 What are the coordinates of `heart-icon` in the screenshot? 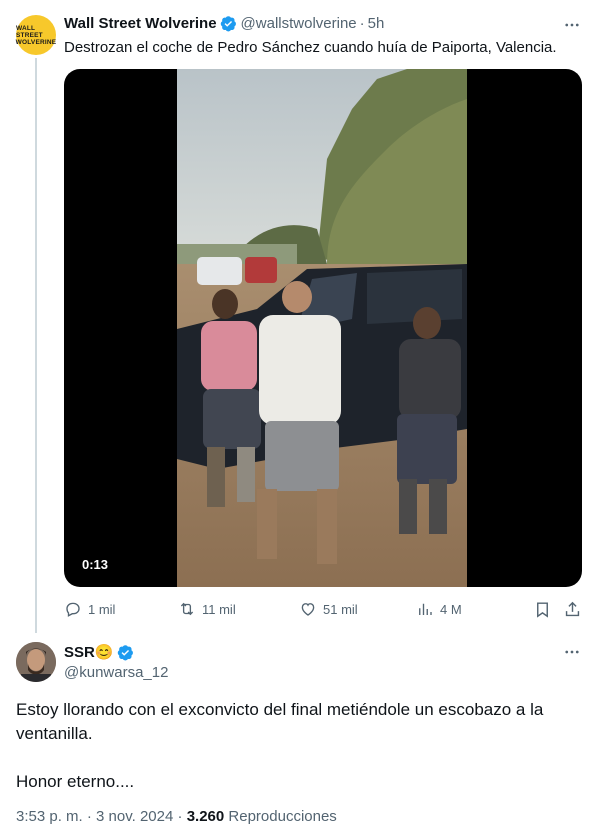 It's located at (308, 609).